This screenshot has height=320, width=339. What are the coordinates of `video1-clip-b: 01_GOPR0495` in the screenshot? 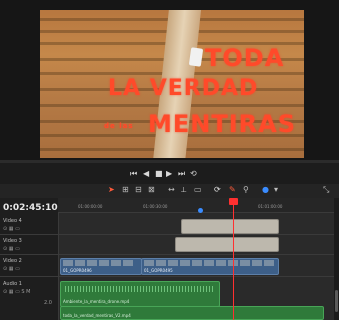 It's located at (210, 266).